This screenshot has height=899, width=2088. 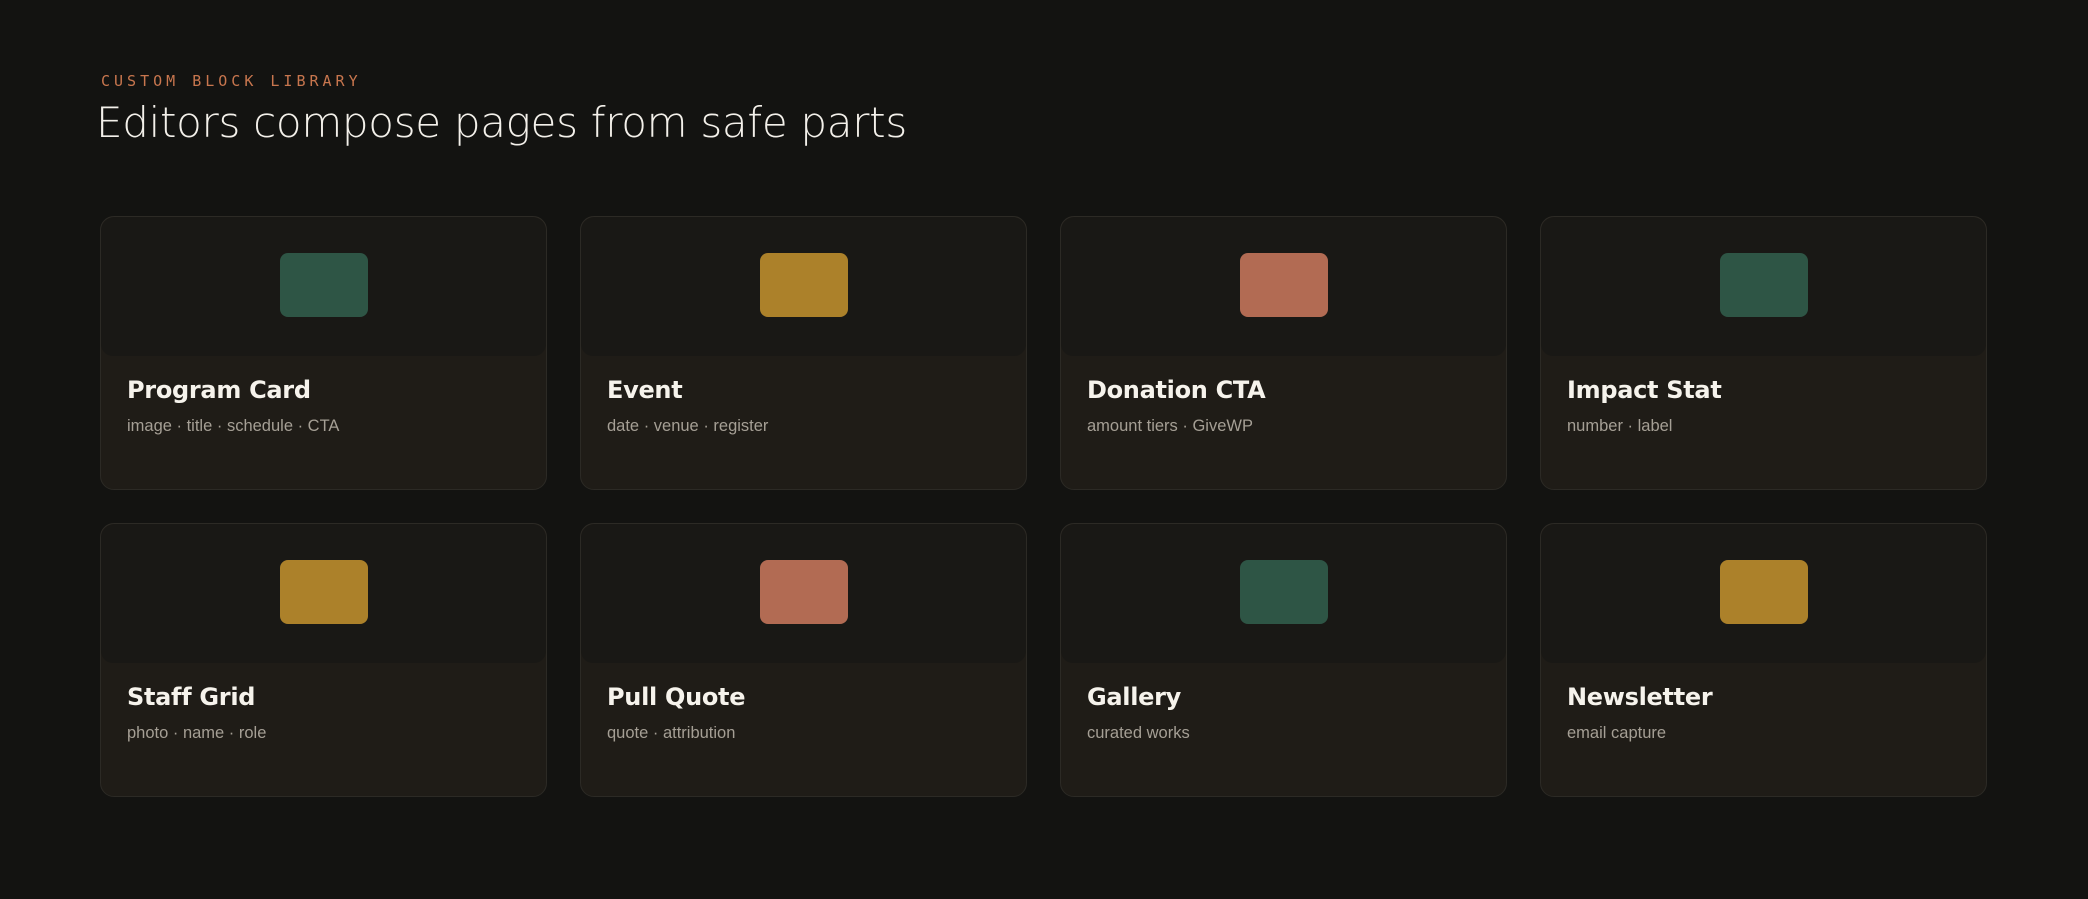 I want to click on block-card-impact-stat: Impact Stat number · label, so click(x=1763, y=353).